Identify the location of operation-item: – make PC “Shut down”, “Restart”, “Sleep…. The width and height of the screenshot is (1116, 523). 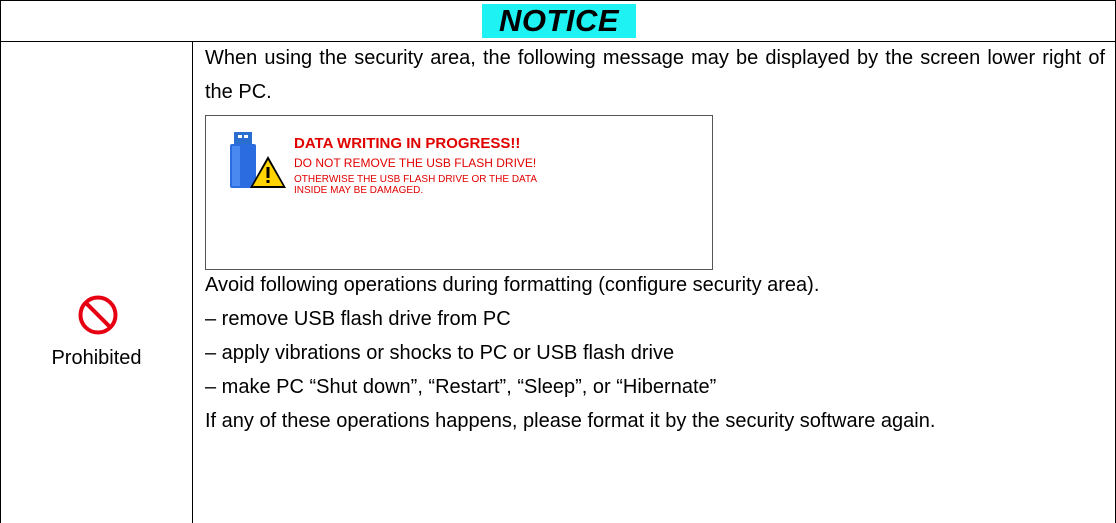
(461, 387).